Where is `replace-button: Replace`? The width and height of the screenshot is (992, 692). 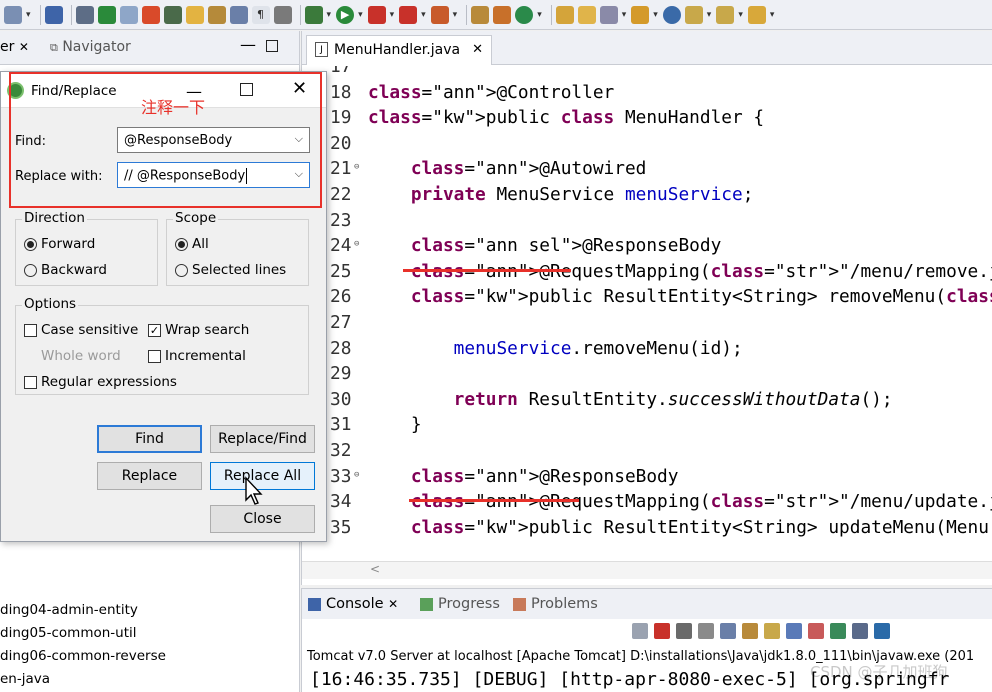 replace-button: Replace is located at coordinates (149, 476).